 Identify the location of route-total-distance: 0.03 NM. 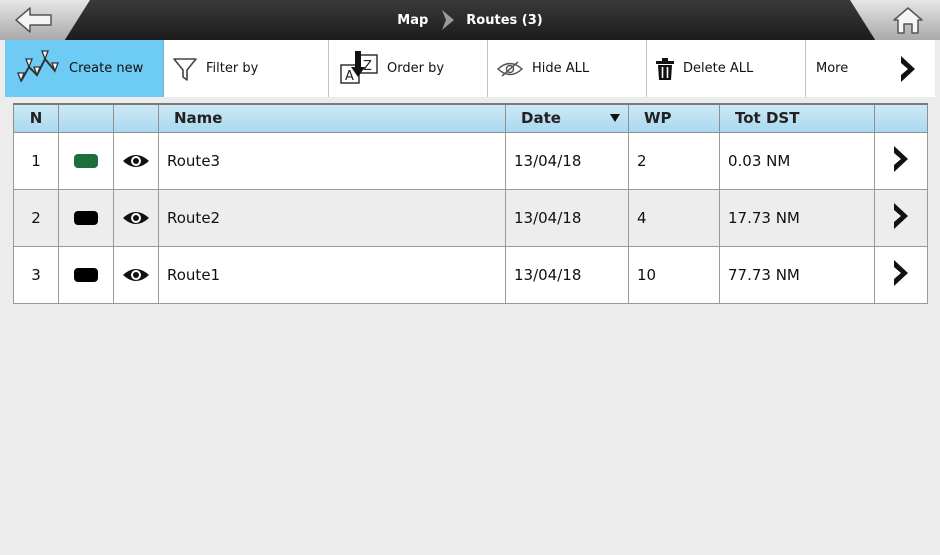
(797, 160).